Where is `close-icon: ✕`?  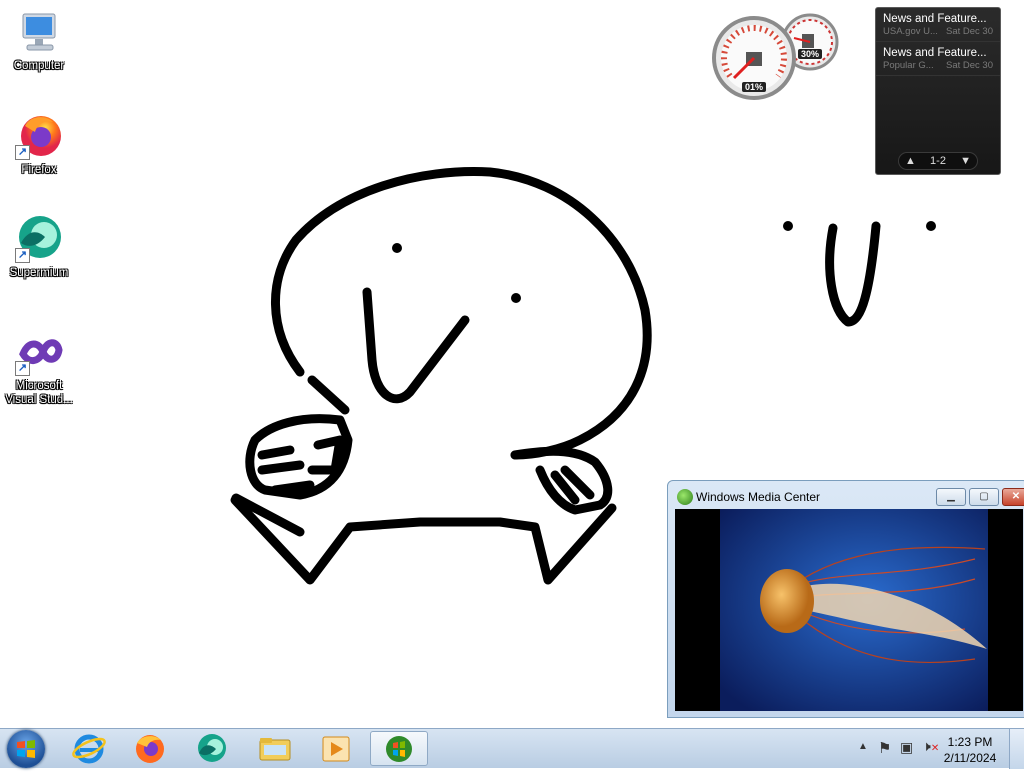 close-icon: ✕ is located at coordinates (1016, 496).